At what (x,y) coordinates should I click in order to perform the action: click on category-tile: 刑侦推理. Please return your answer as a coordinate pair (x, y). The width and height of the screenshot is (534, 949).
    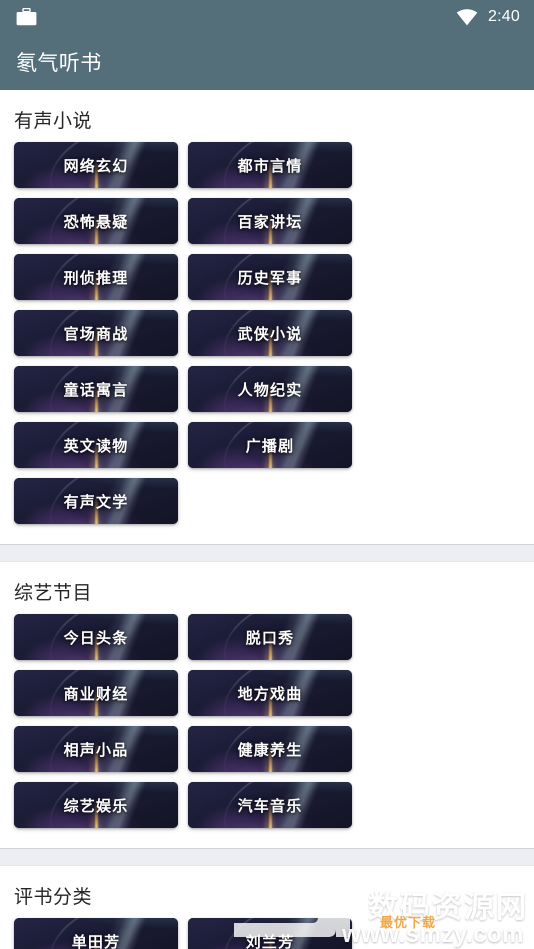
    Looking at the image, I should click on (96, 277).